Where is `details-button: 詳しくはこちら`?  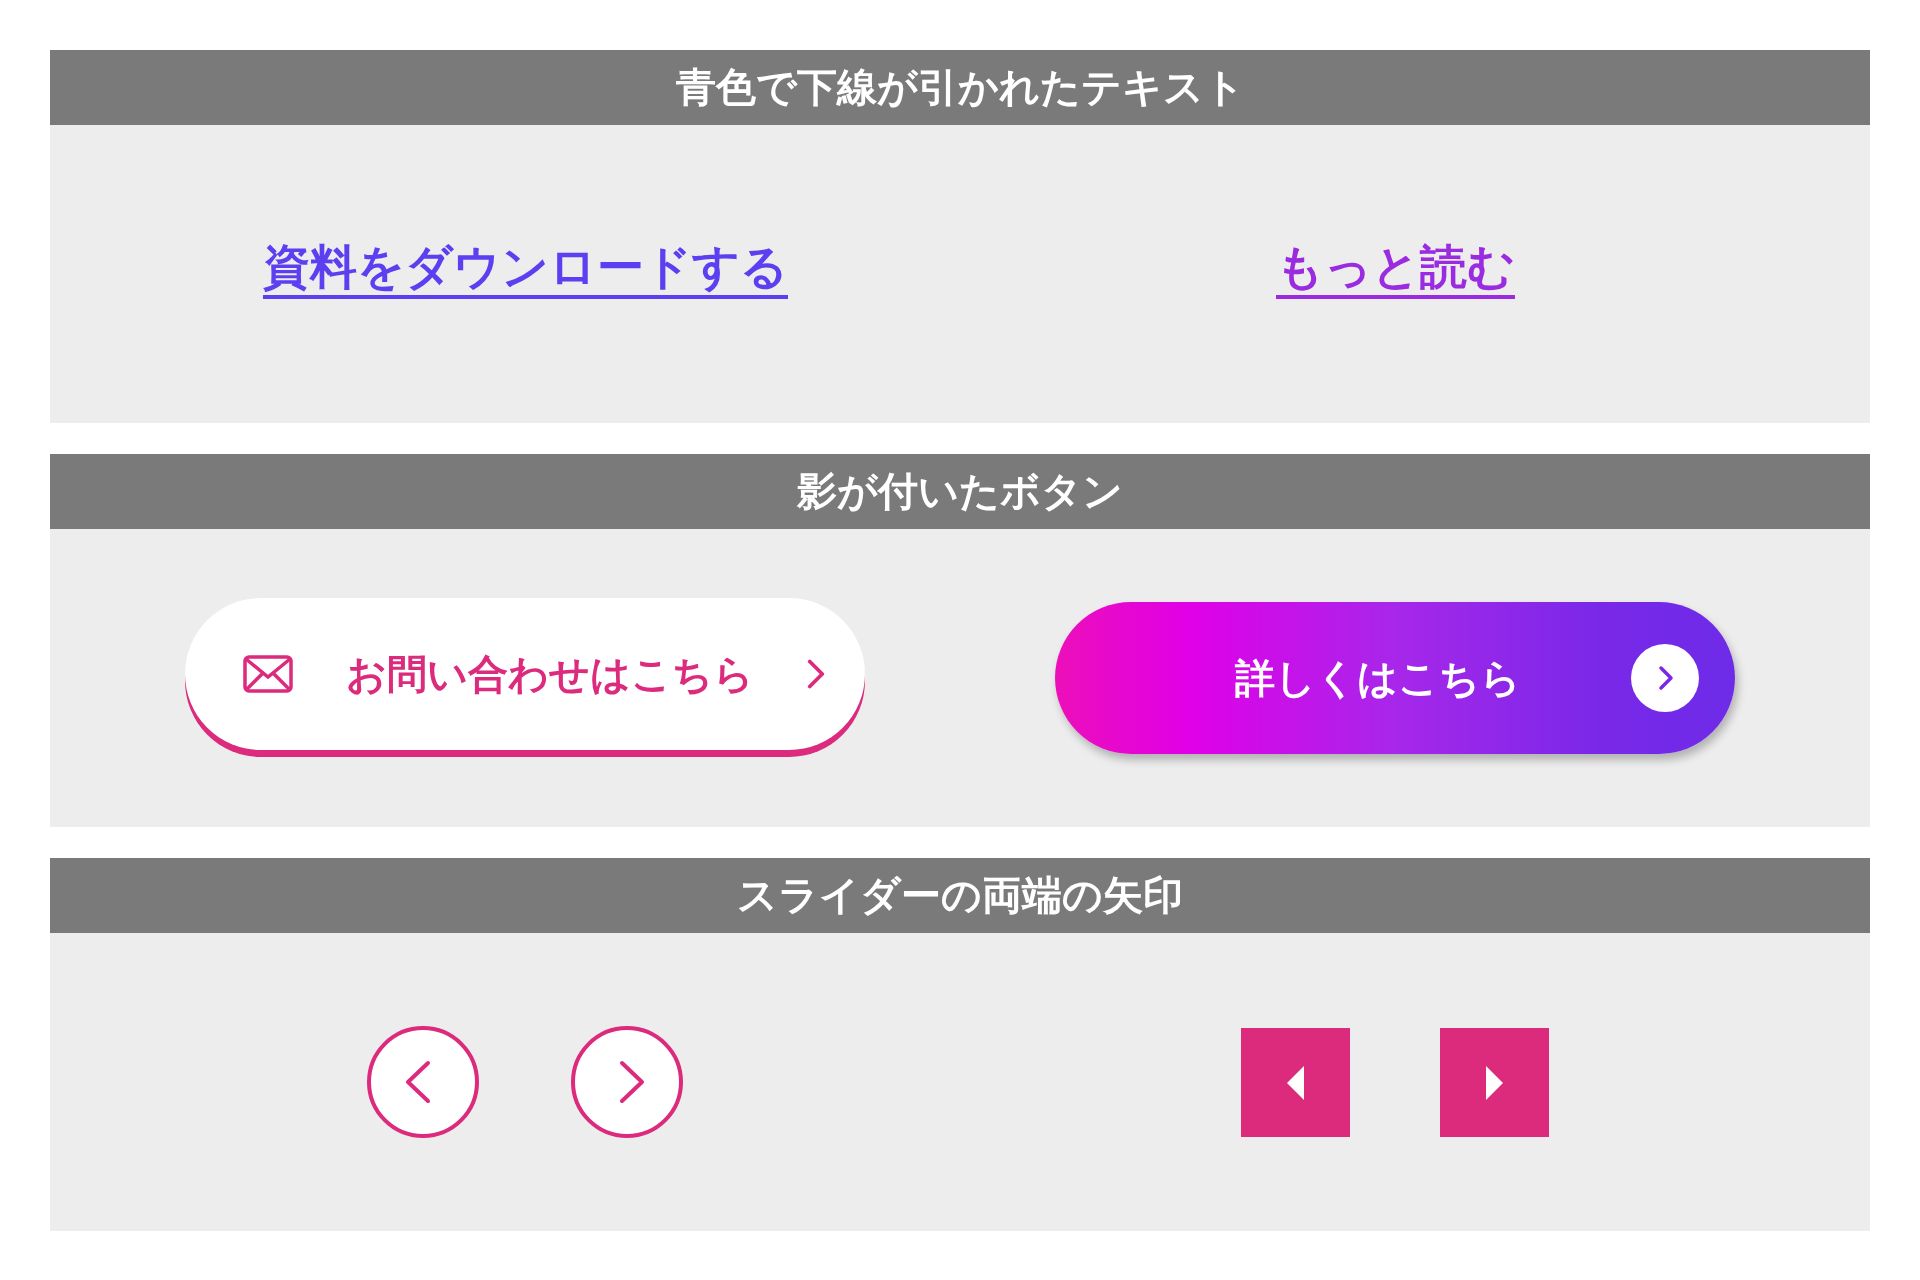 details-button: 詳しくはこちら is located at coordinates (1395, 678).